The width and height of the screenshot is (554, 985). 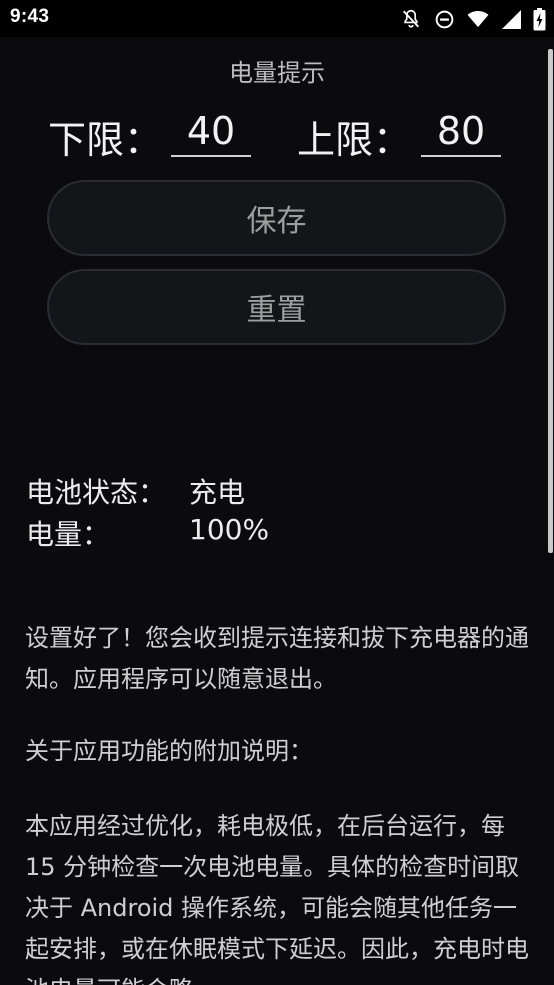 I want to click on status-time: 9:43, so click(x=30, y=16).